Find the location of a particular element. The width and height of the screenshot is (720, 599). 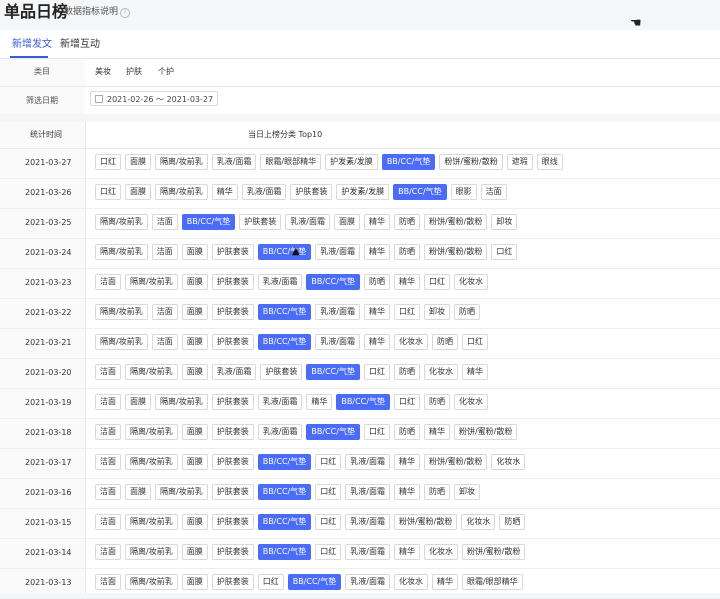

question-circle-icon: ? is located at coordinates (125, 13).